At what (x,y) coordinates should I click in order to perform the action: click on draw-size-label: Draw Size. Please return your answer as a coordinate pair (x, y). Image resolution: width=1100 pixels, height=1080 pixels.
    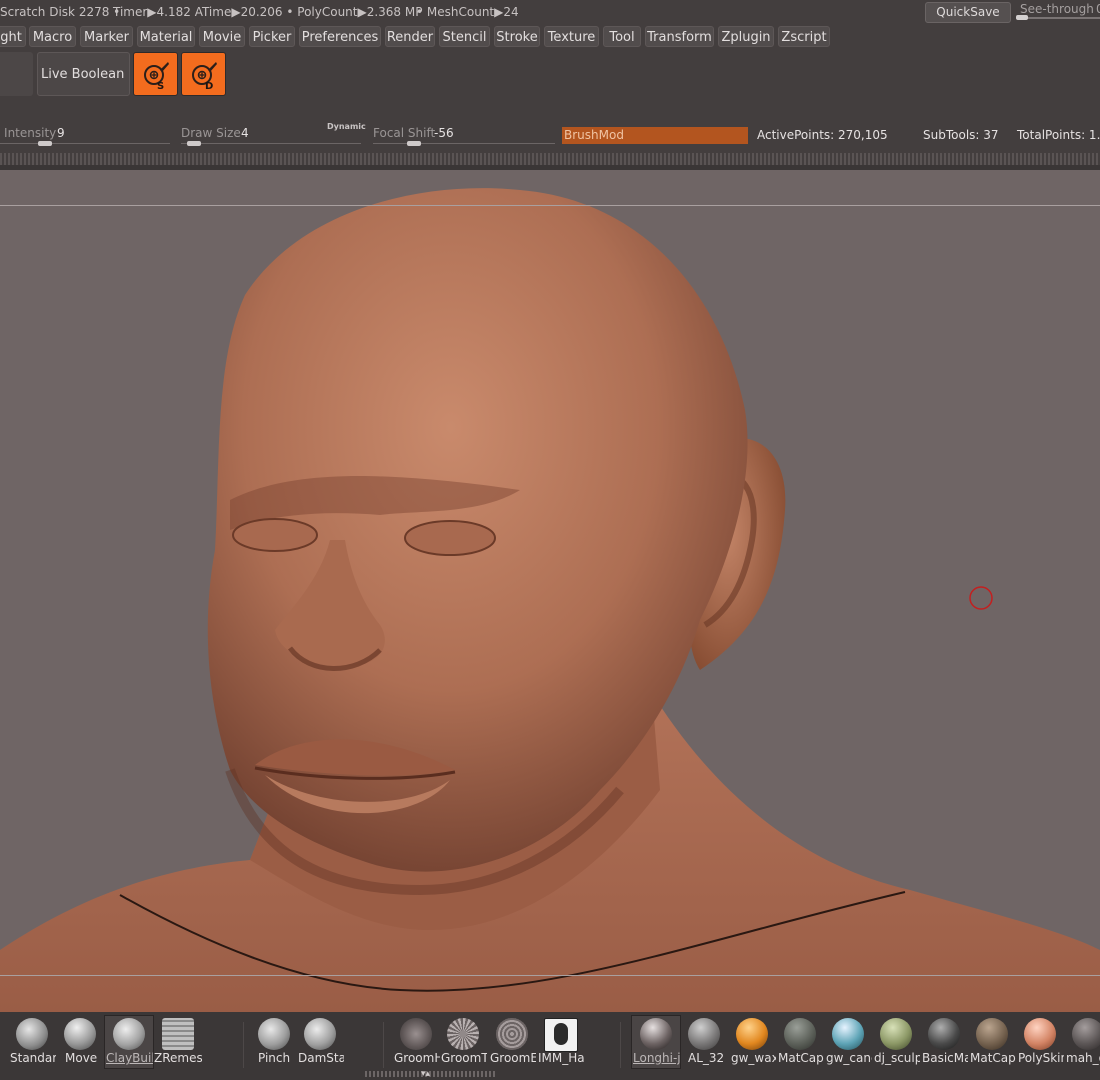
    Looking at the image, I should click on (211, 133).